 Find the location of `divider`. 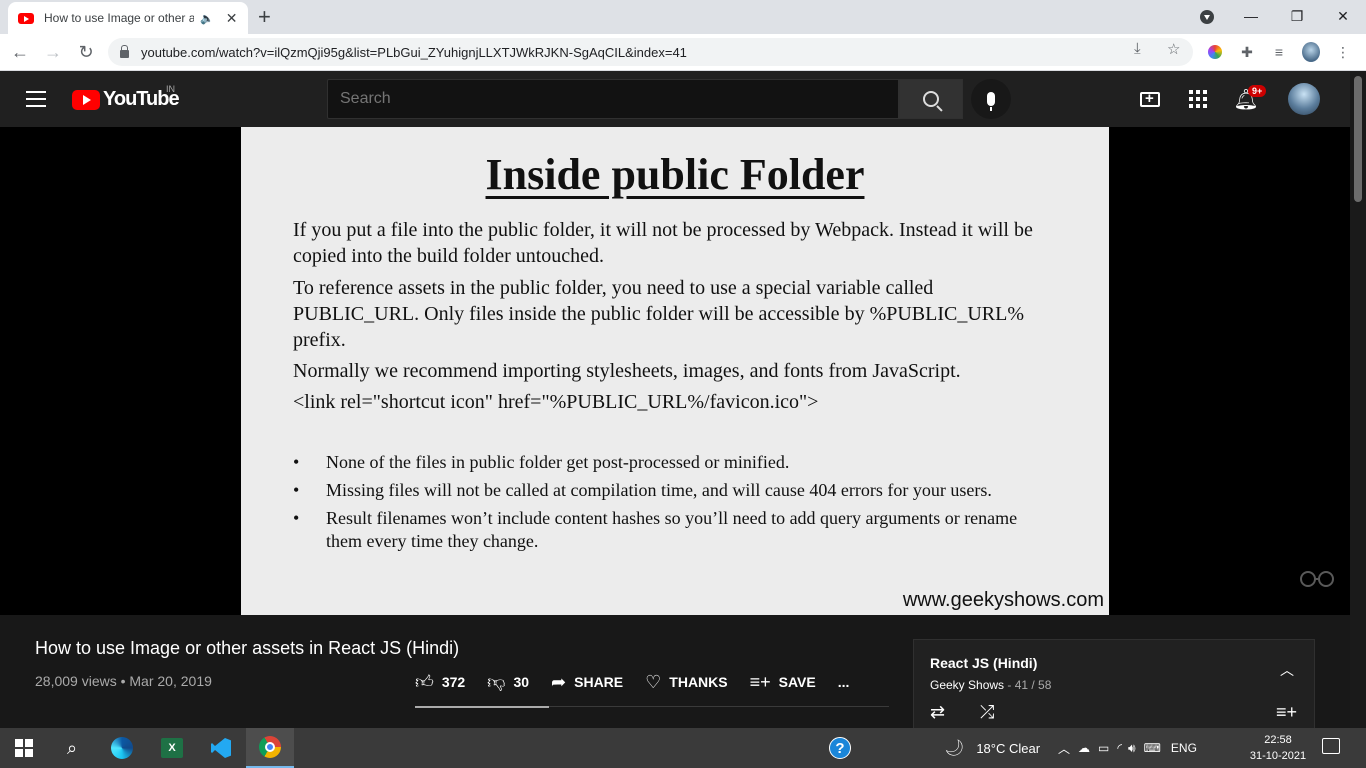

divider is located at coordinates (719, 706).